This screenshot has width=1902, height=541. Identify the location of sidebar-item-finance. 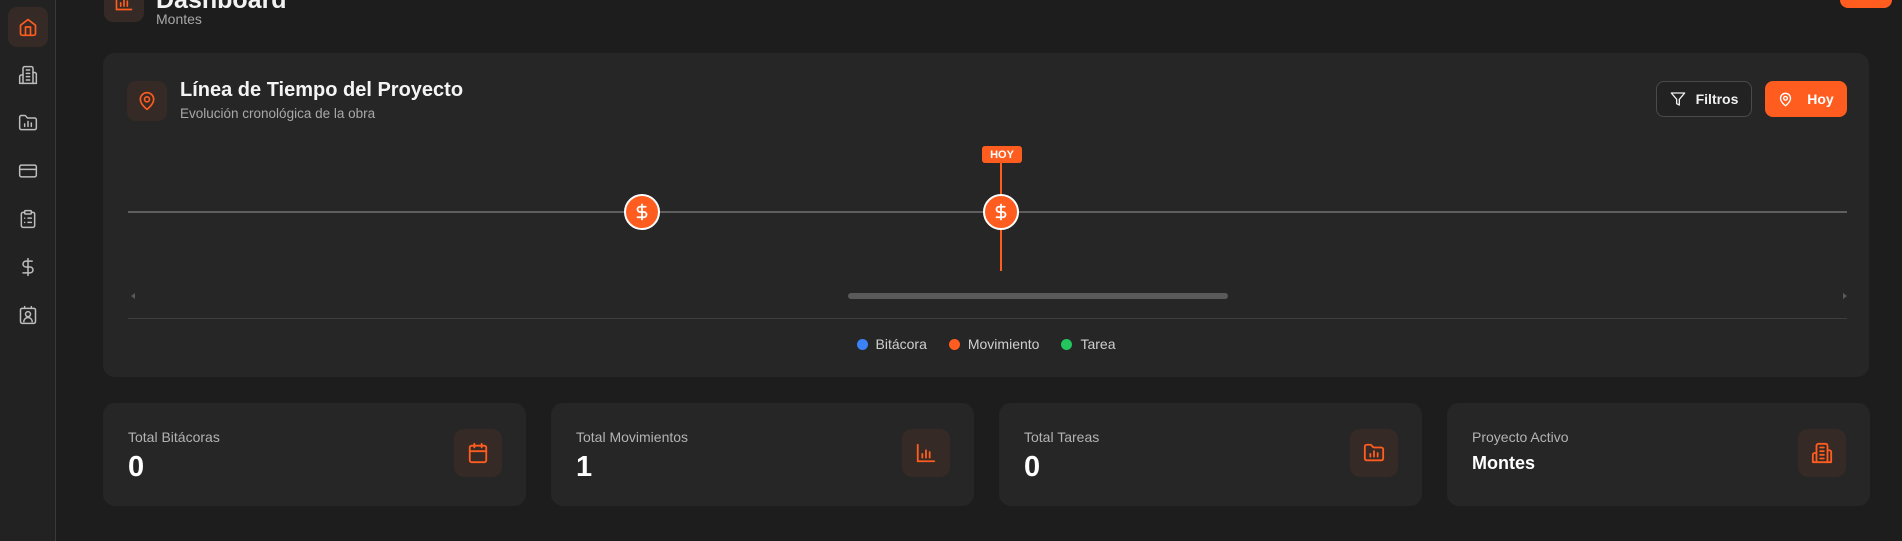
(28, 267).